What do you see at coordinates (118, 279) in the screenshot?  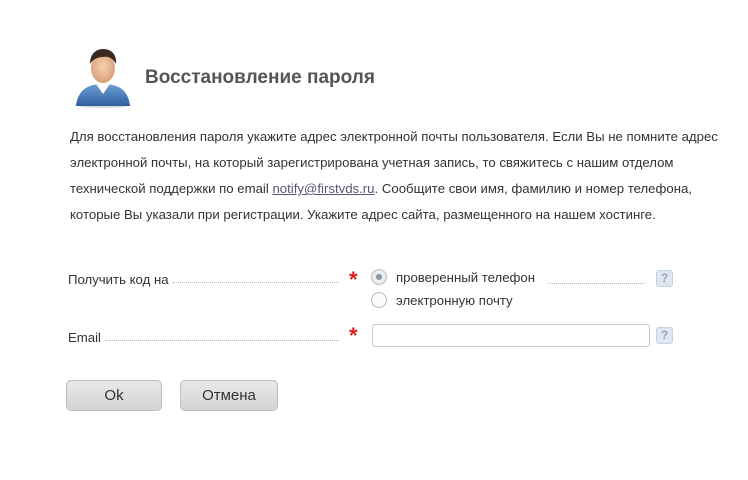 I see `code-to-label: Получить код на` at bounding box center [118, 279].